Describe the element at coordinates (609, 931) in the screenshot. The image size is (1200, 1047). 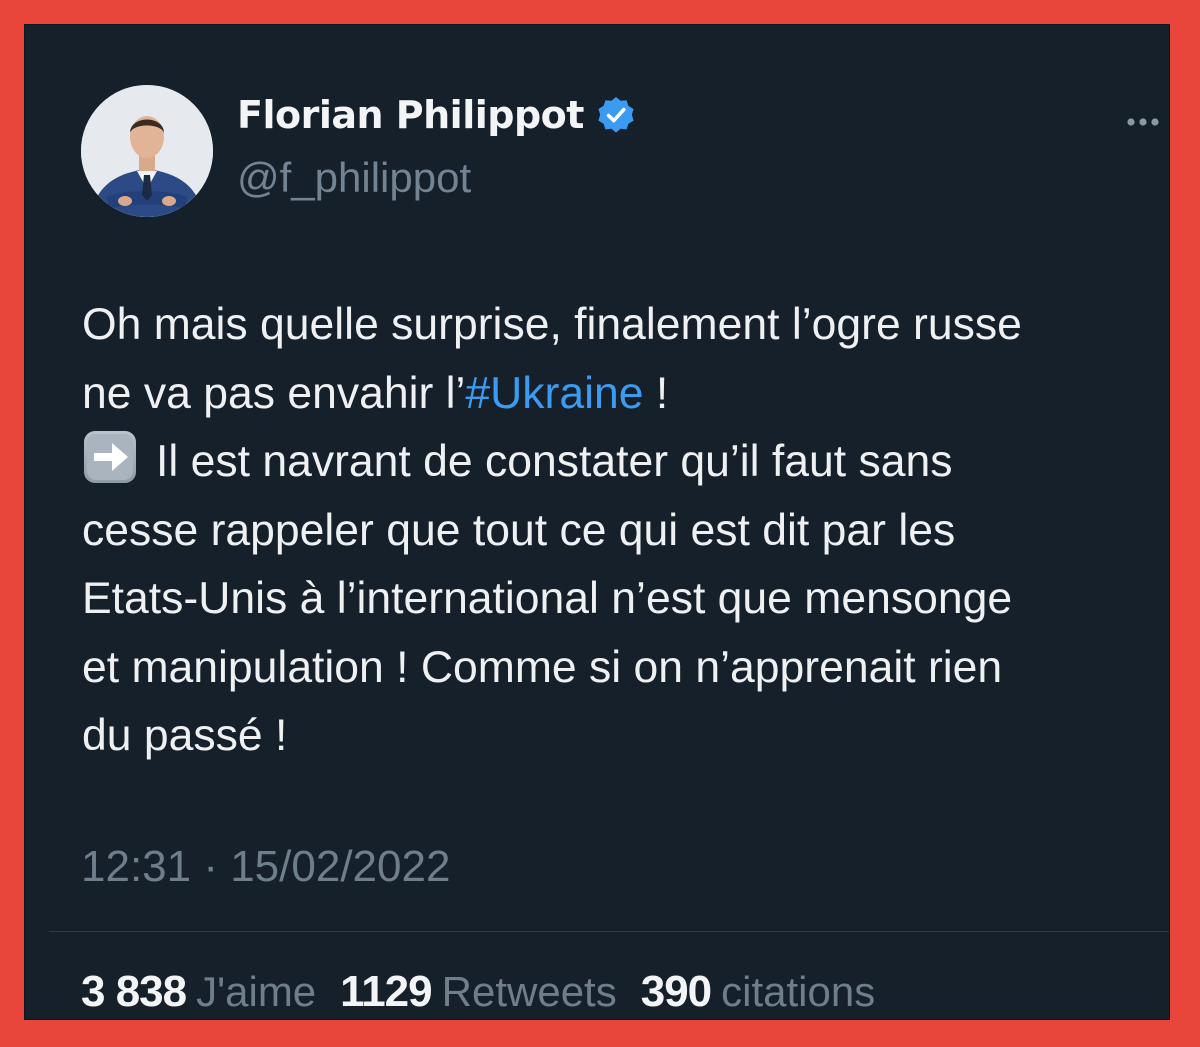
I see `divider` at that location.